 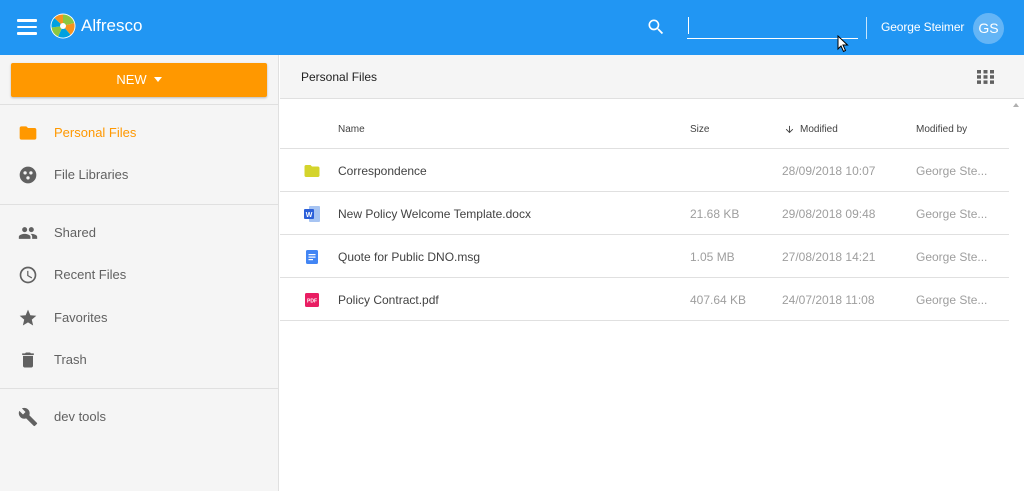 I want to click on svg-text: W, so click(x=309, y=215).